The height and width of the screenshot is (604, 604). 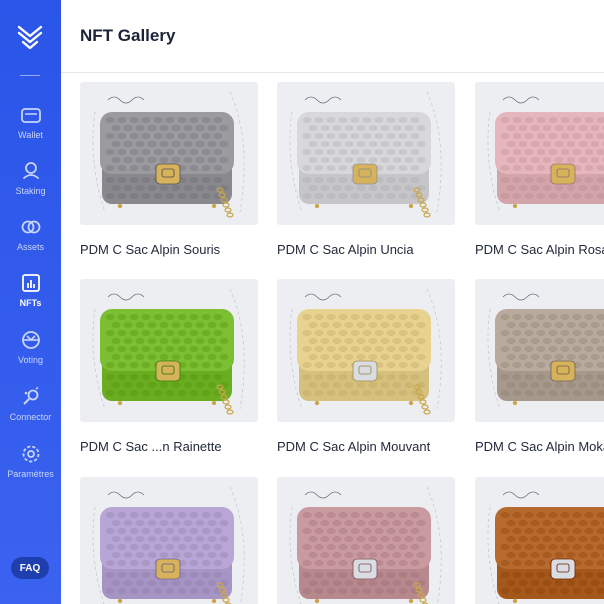 I want to click on nft-name: PDM C Sac Alpin Uncia, so click(x=345, y=249).